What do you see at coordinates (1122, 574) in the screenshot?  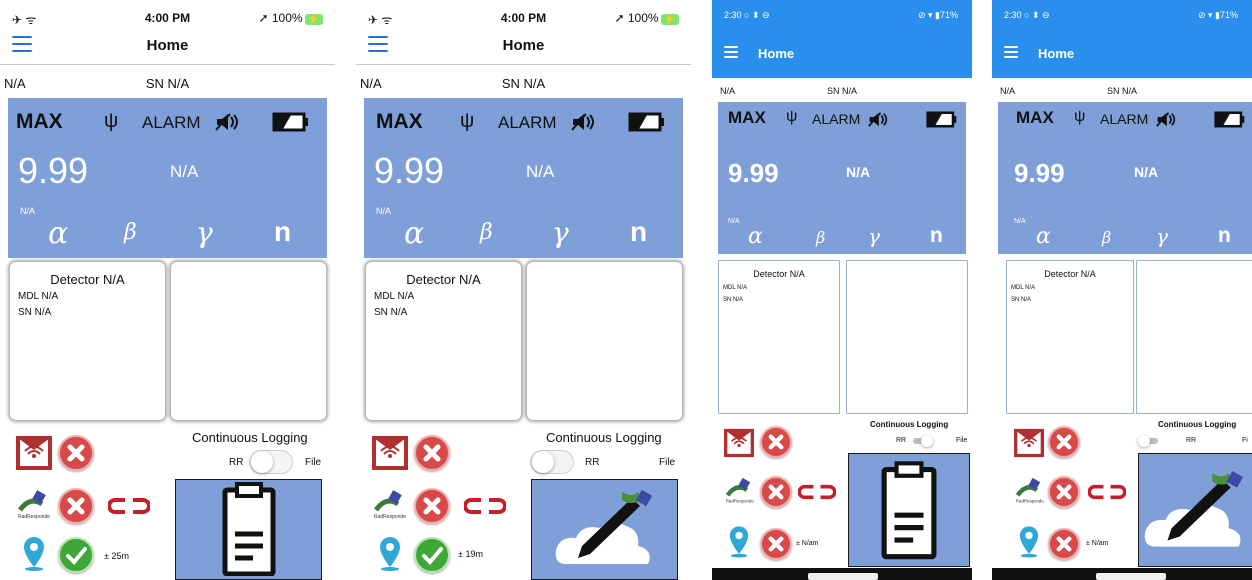 I see `system-nav-bar` at bounding box center [1122, 574].